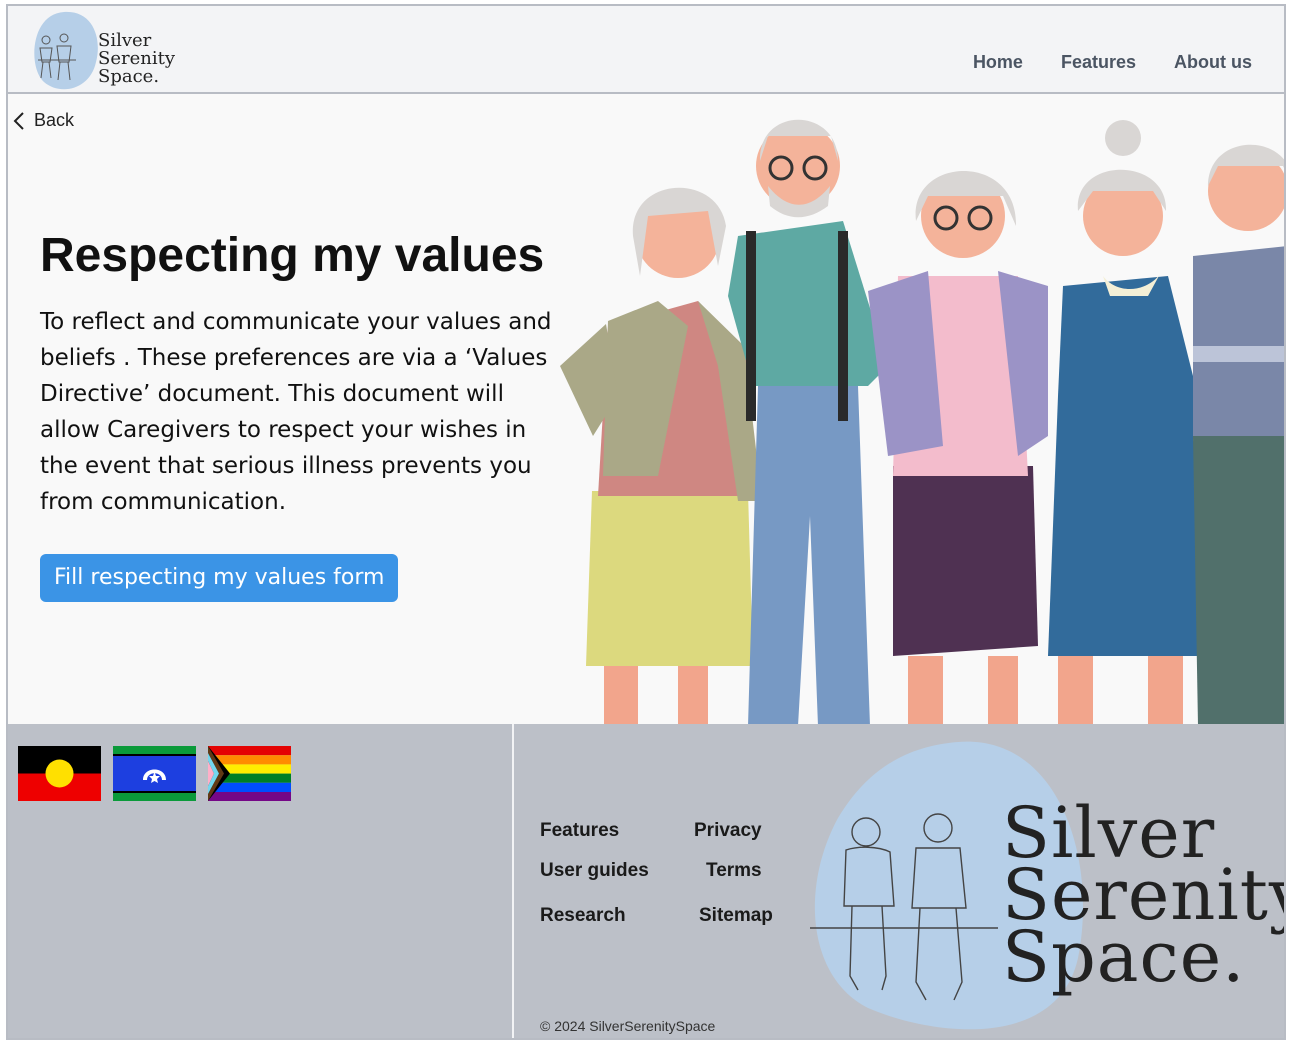 The width and height of the screenshot is (1292, 1048). What do you see at coordinates (54, 120) in the screenshot?
I see `back-label: Back` at bounding box center [54, 120].